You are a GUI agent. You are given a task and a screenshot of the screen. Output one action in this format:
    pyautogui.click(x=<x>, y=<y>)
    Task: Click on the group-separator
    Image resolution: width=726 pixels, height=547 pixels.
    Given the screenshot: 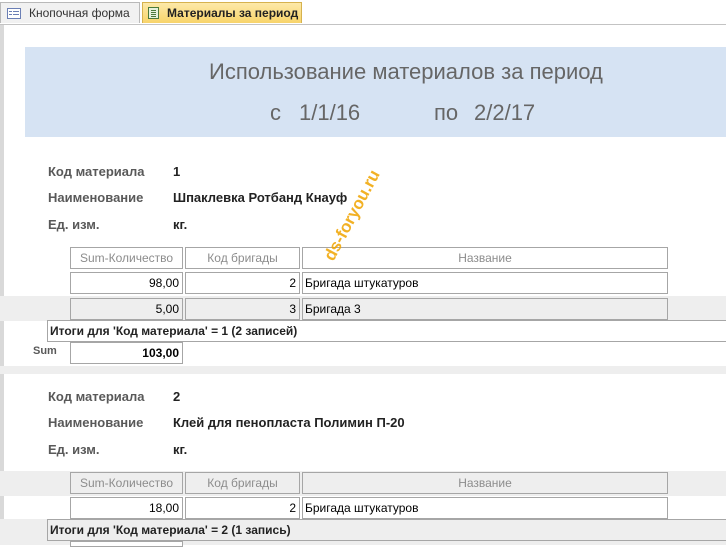 What is the action you would take?
    pyautogui.click(x=363, y=370)
    